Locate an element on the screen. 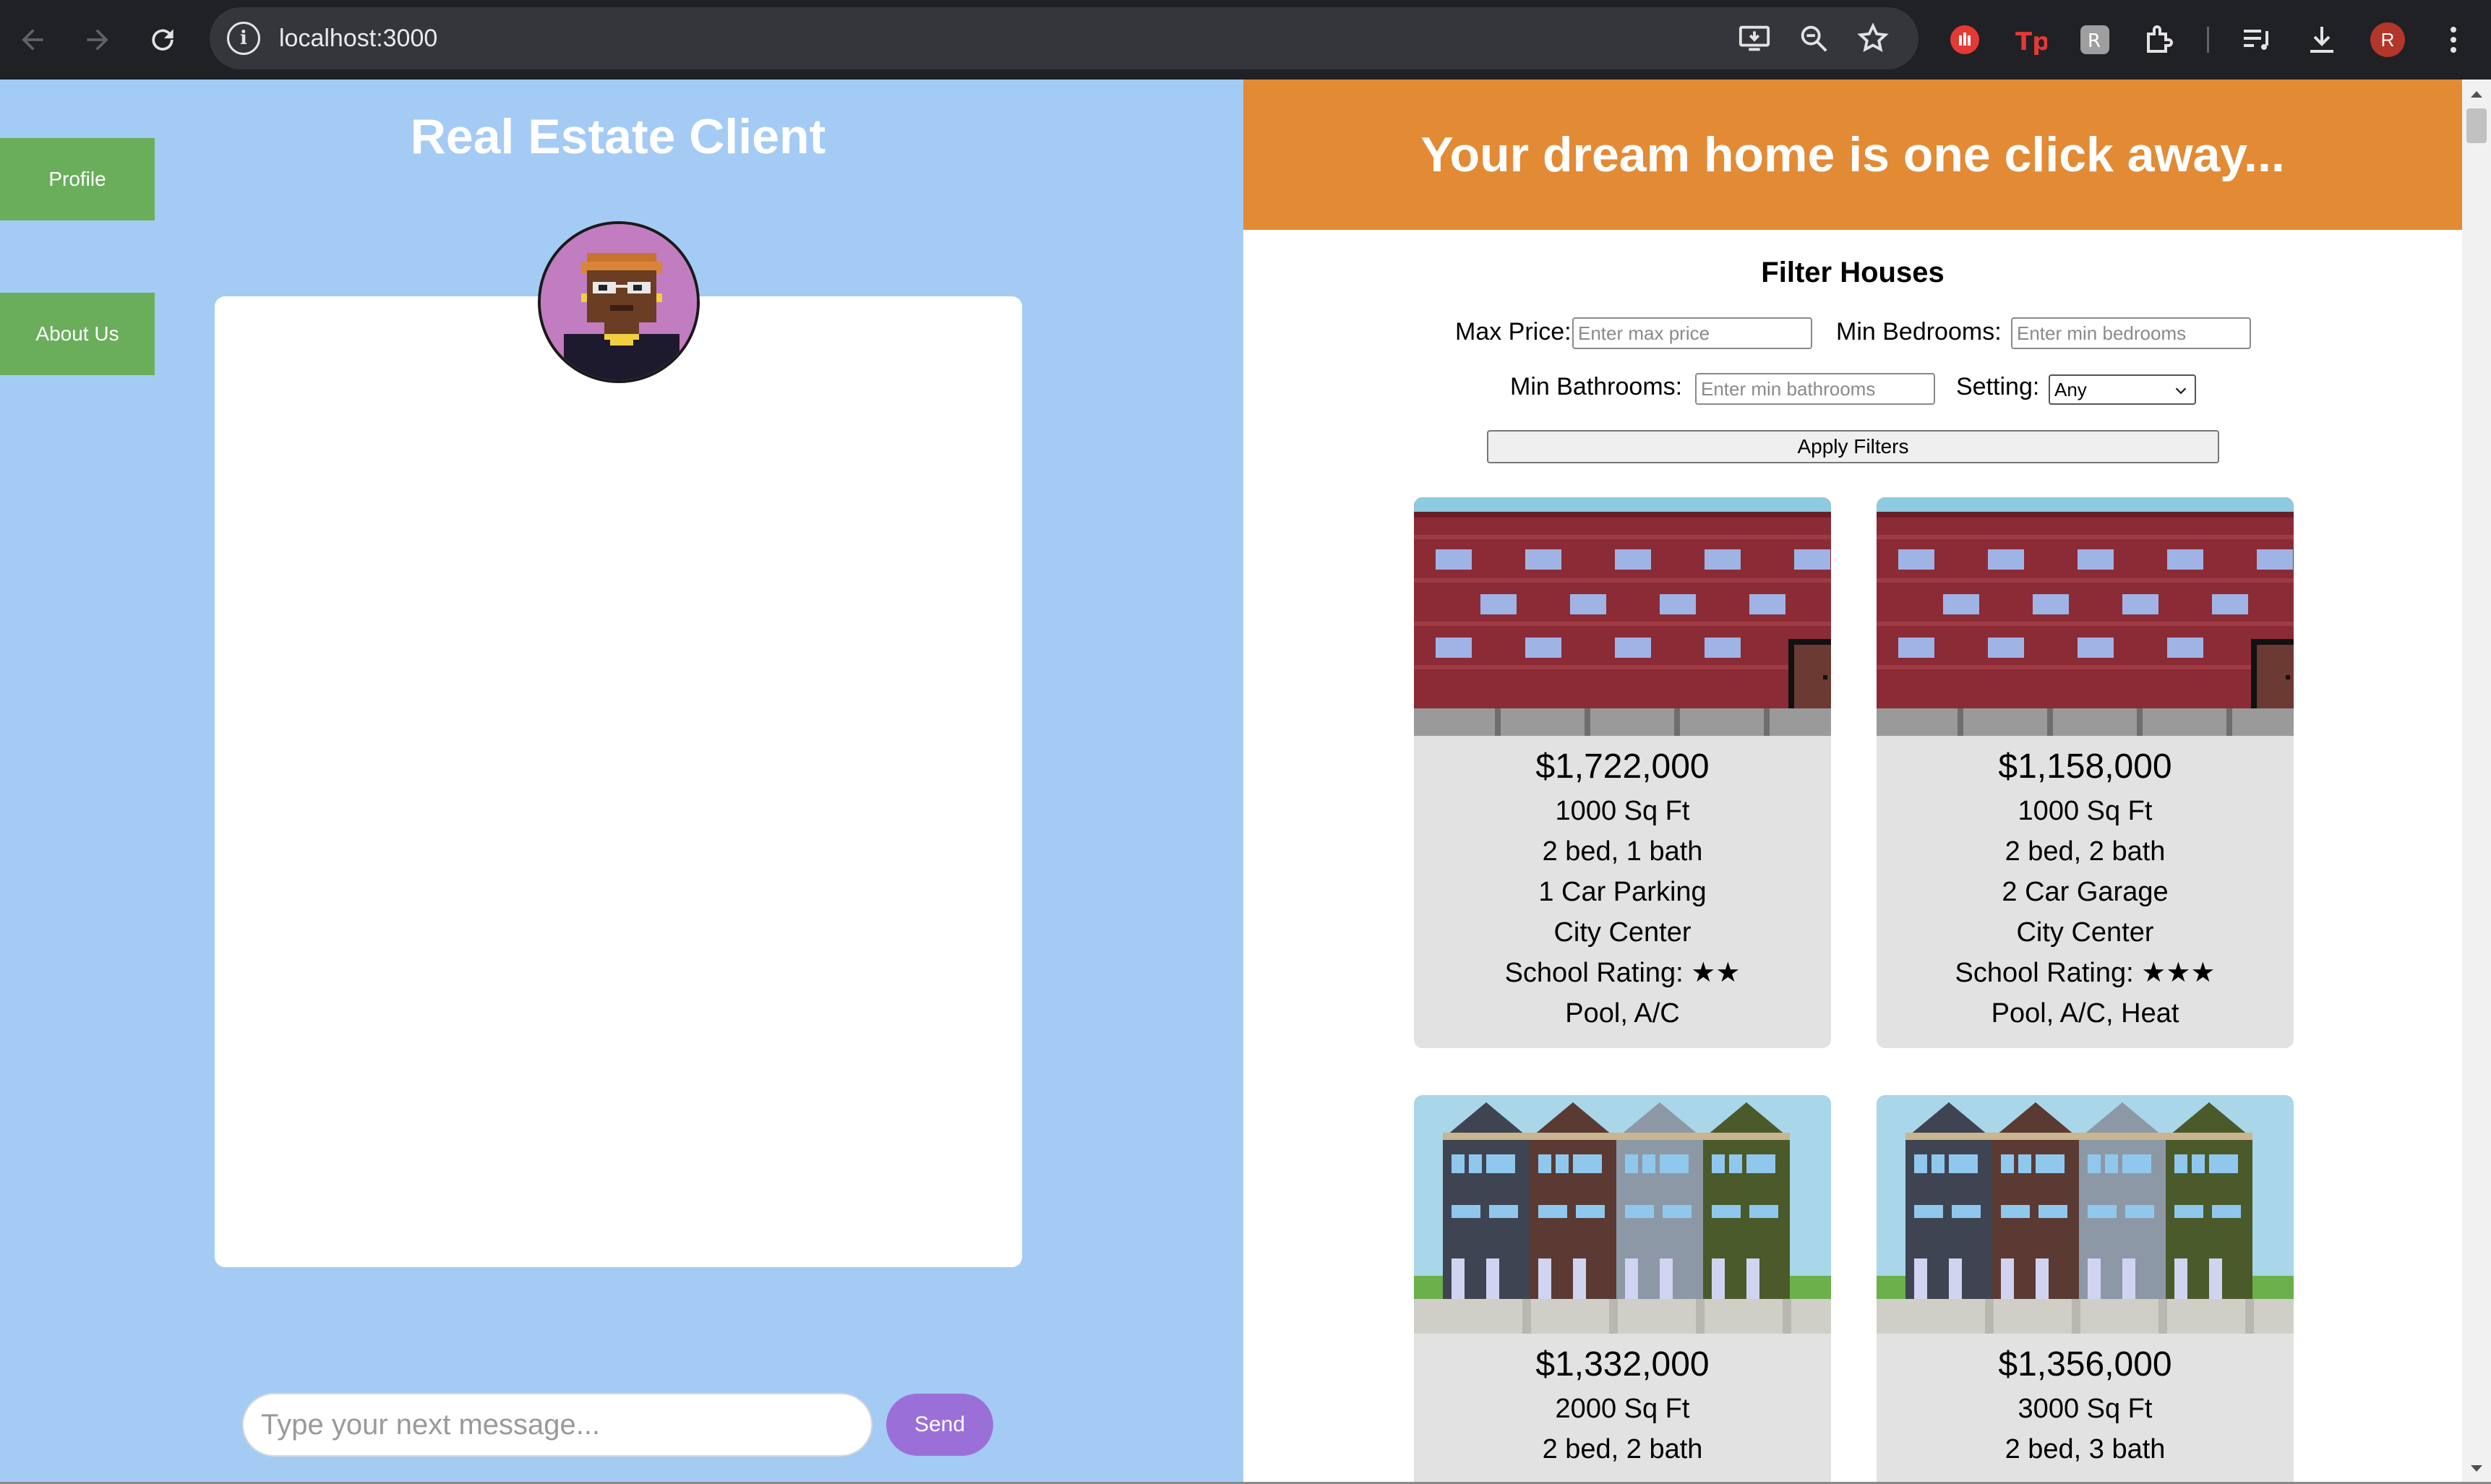 The height and width of the screenshot is (1484, 2491). house-sqft: 2000 Sq Ft is located at coordinates (1622, 1409).